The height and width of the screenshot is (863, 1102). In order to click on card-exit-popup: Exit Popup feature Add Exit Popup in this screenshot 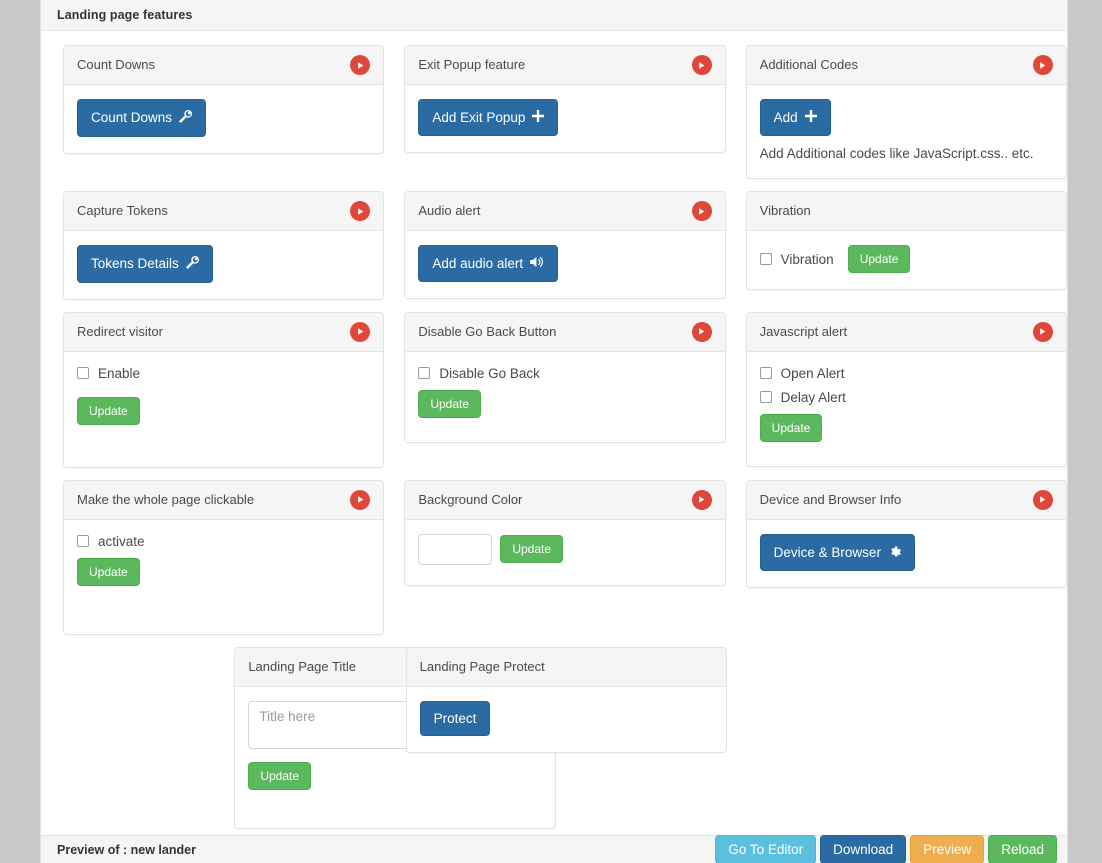, I will do `click(565, 99)`.